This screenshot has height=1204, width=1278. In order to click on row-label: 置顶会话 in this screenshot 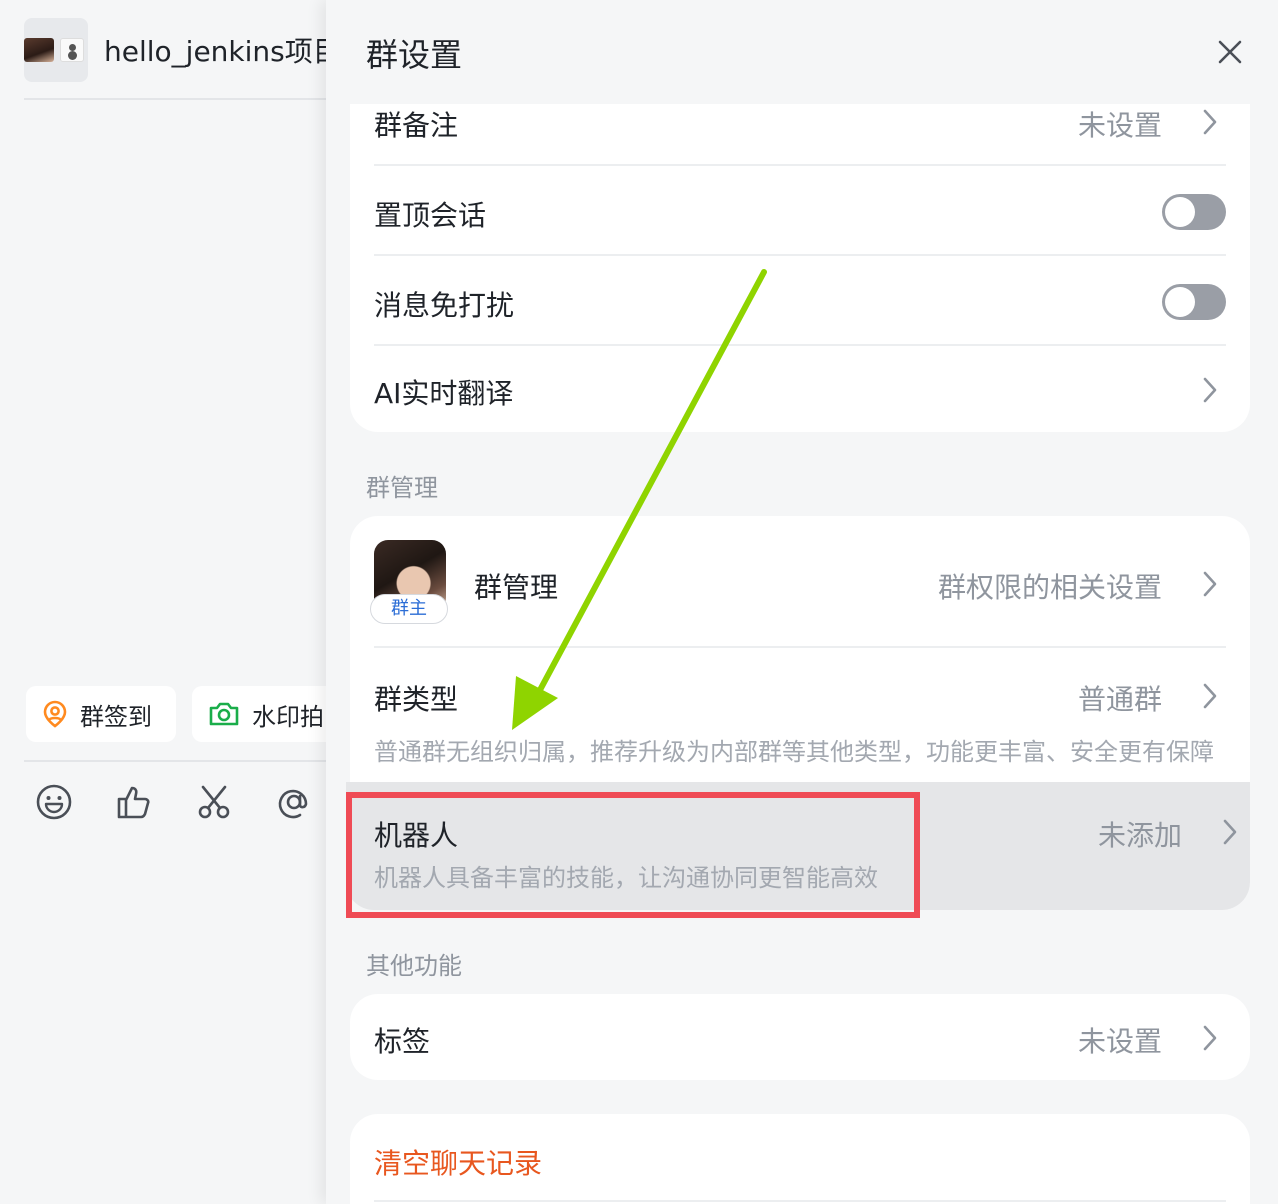, I will do `click(430, 215)`.